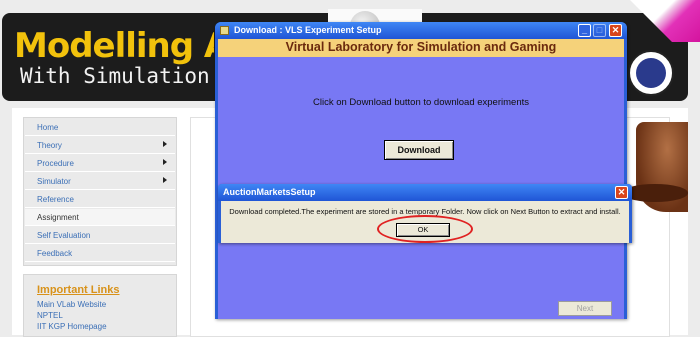  I want to click on sidebar-item-theory: Theory, so click(100, 145).